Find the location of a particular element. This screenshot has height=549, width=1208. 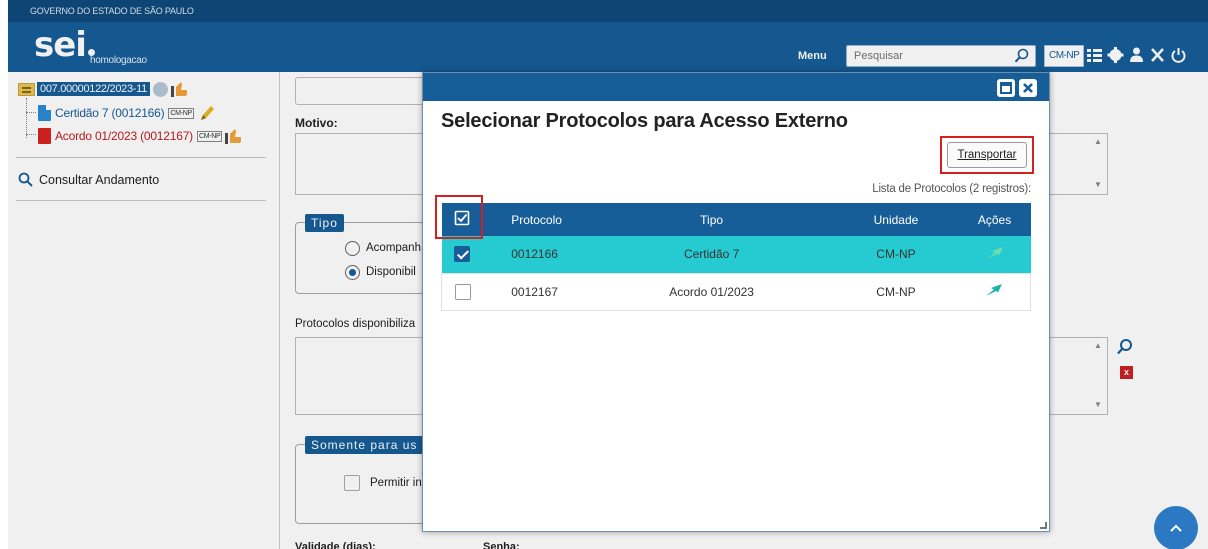

transport-button: Transportar is located at coordinates (987, 155).